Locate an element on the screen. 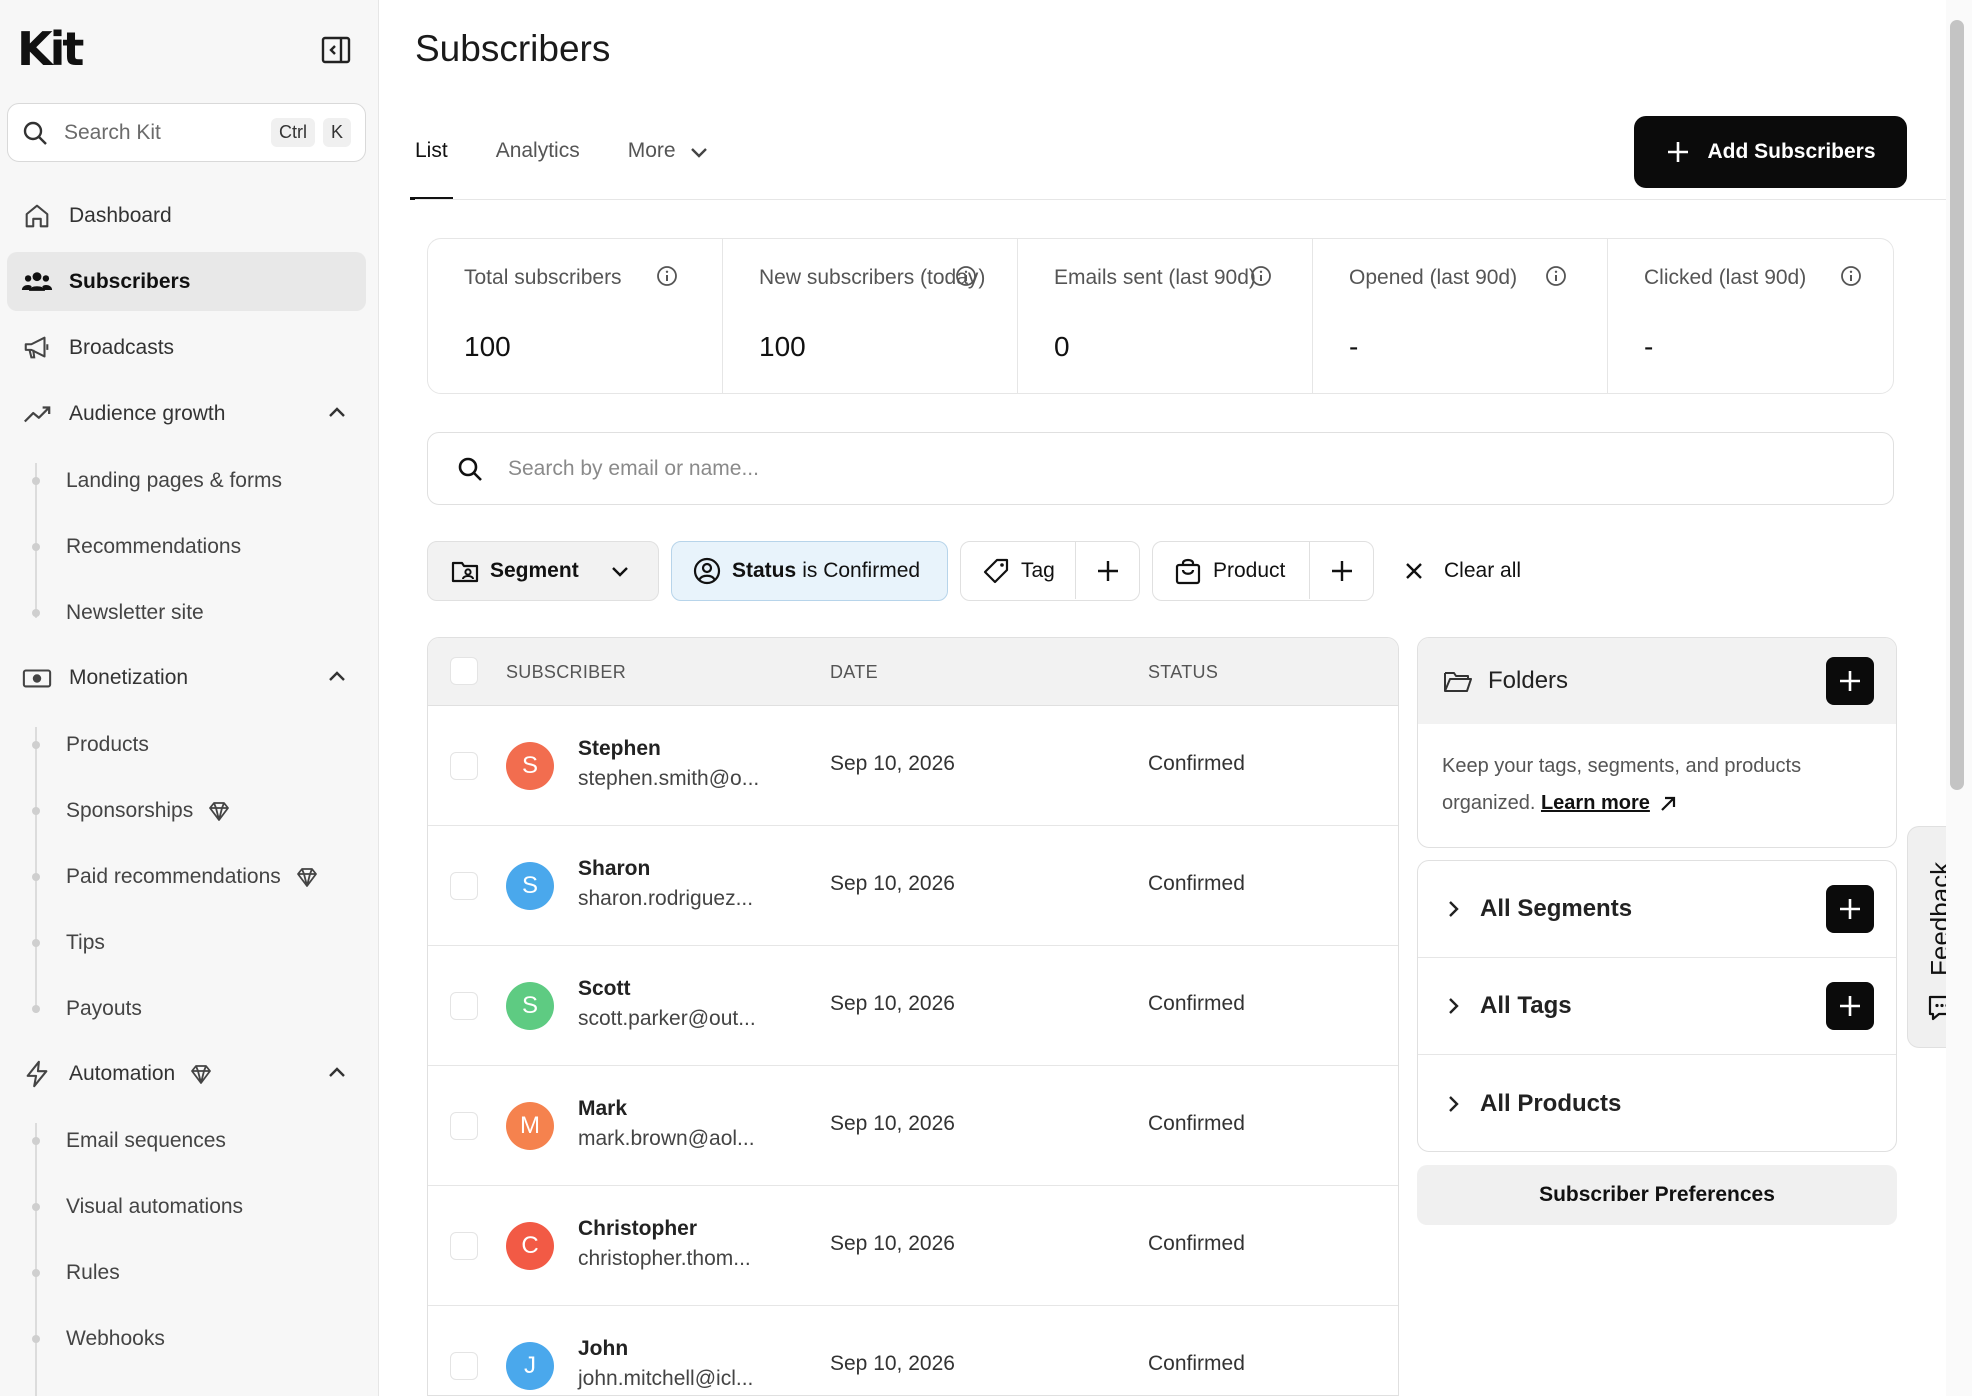 The width and height of the screenshot is (1972, 1396). user-circle-icon is located at coordinates (707, 571).